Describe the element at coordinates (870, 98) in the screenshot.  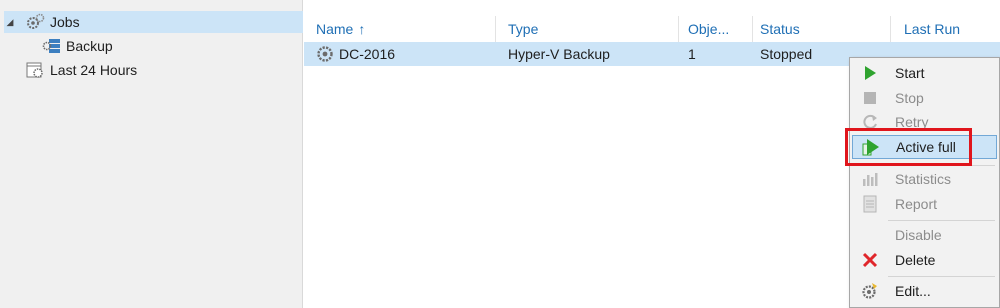
I see `stop-icon` at that location.